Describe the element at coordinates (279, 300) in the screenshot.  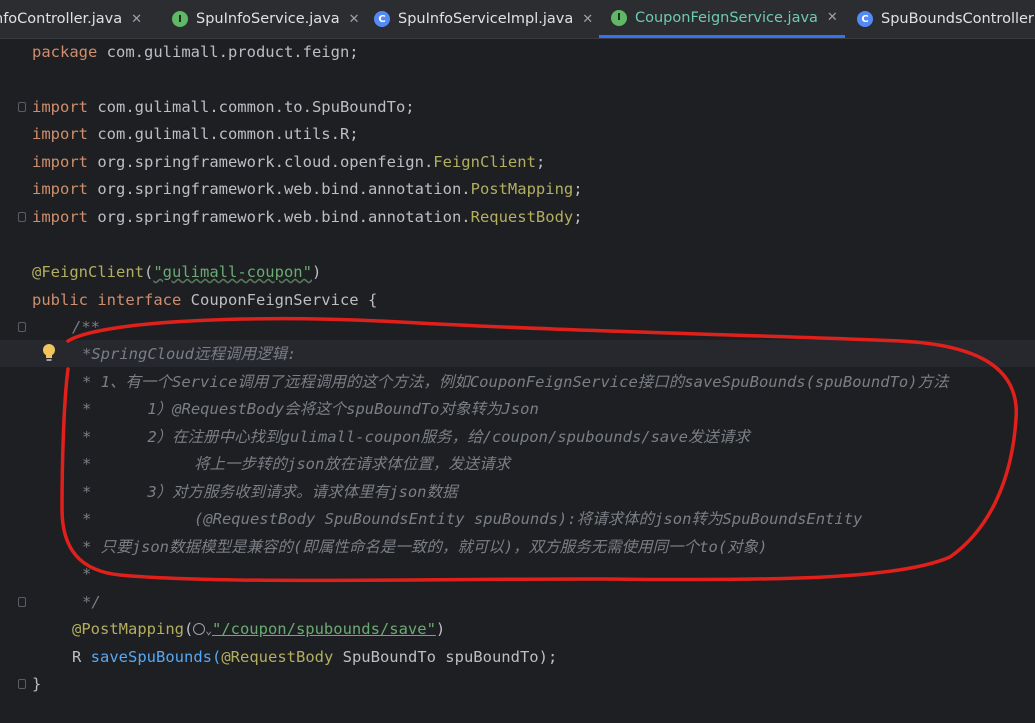
I see `interface-name: CouponFeignService {` at that location.